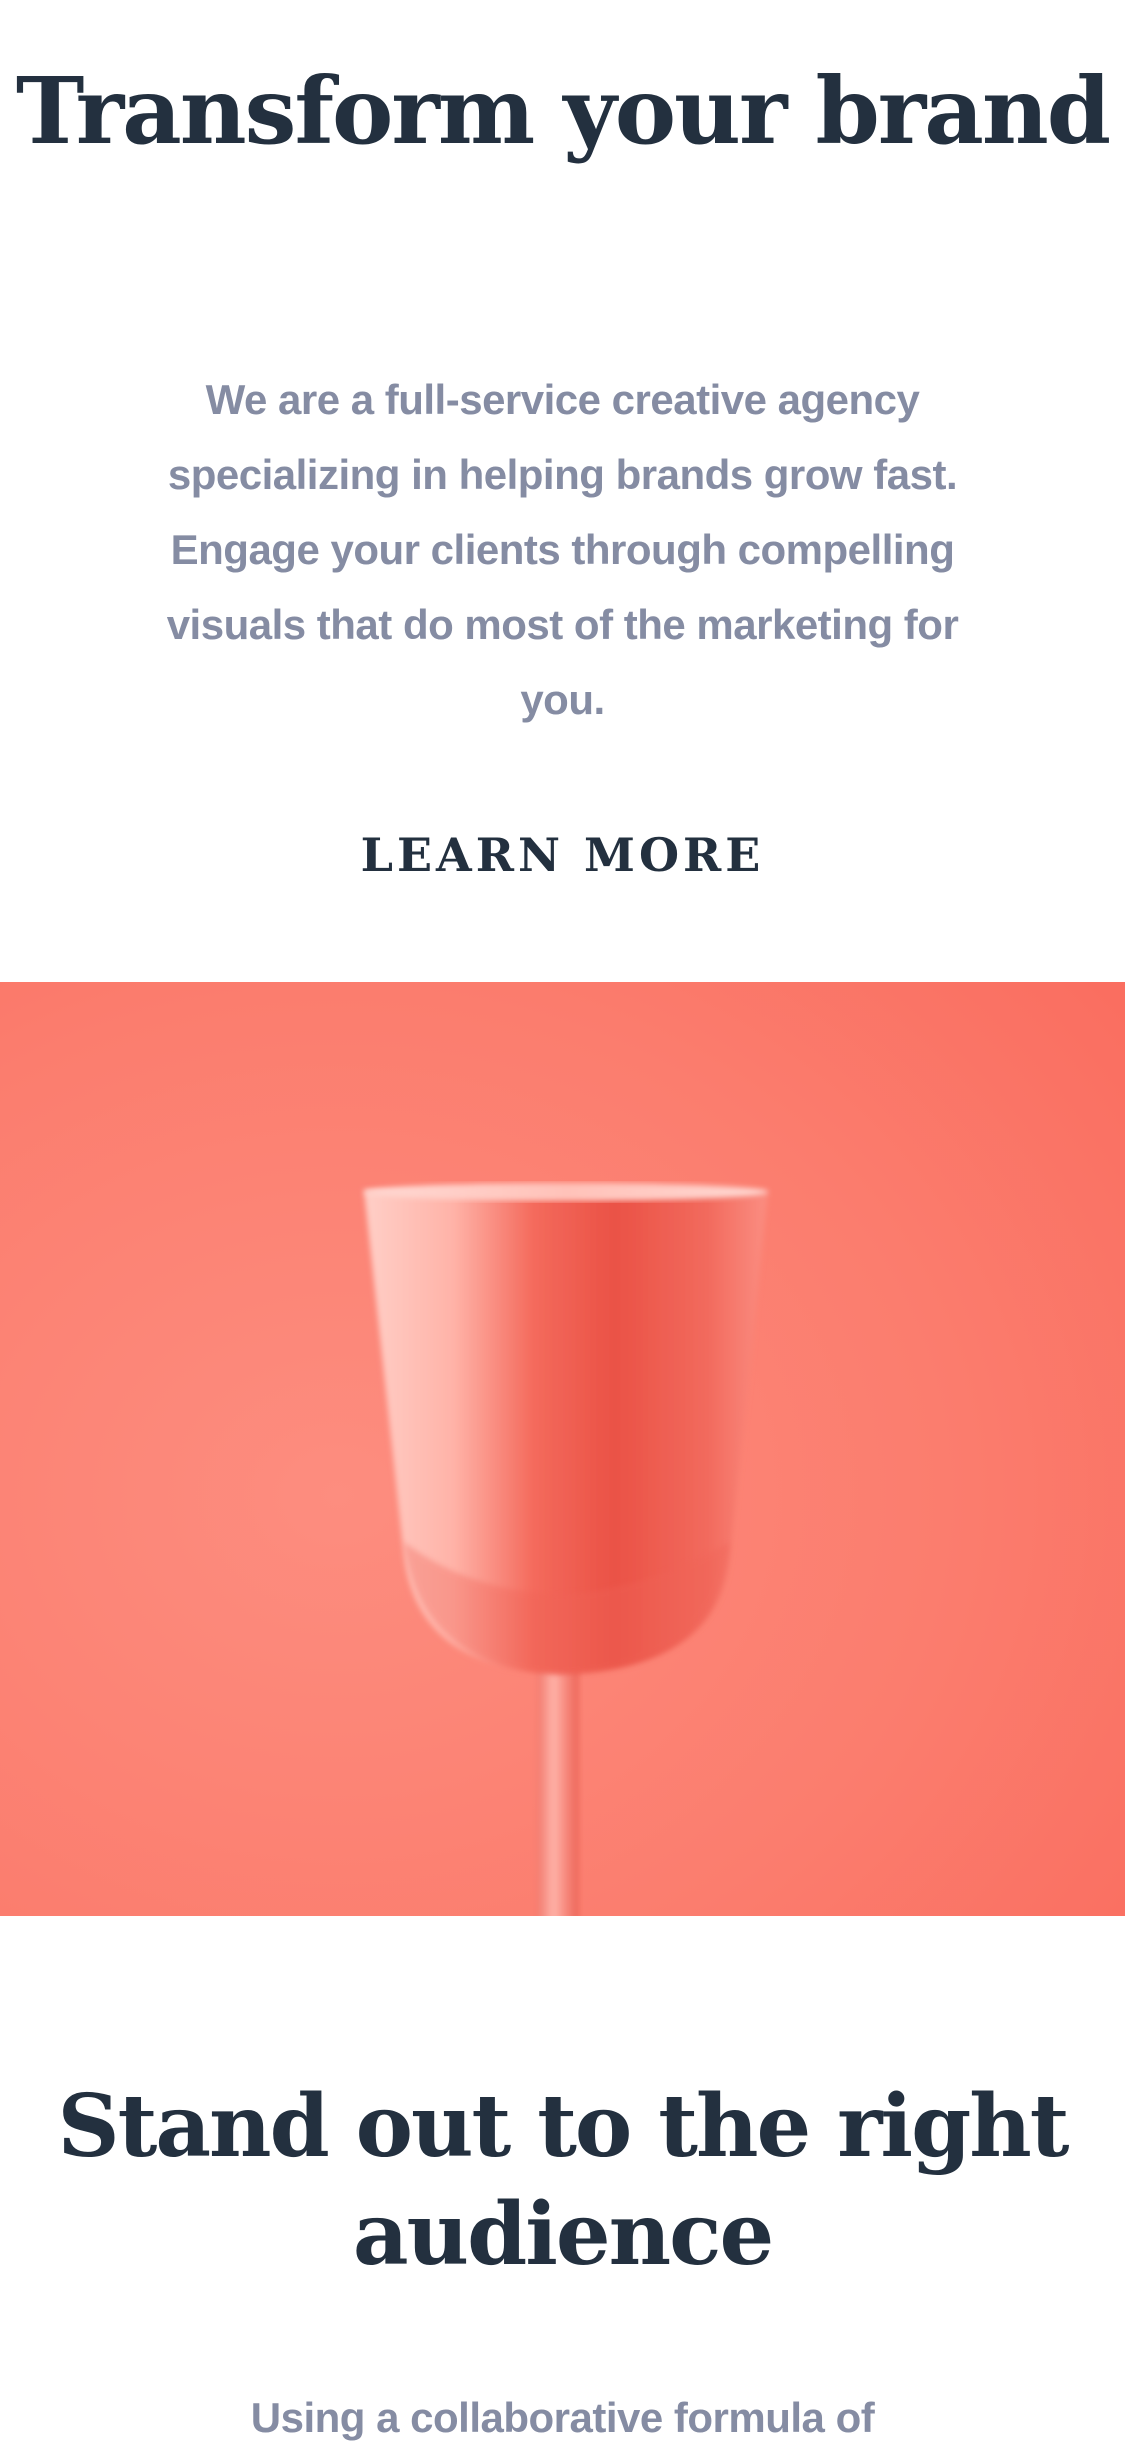 This screenshot has width=1125, height=2455. I want to click on hero-title: Transform your brand, so click(563, 111).